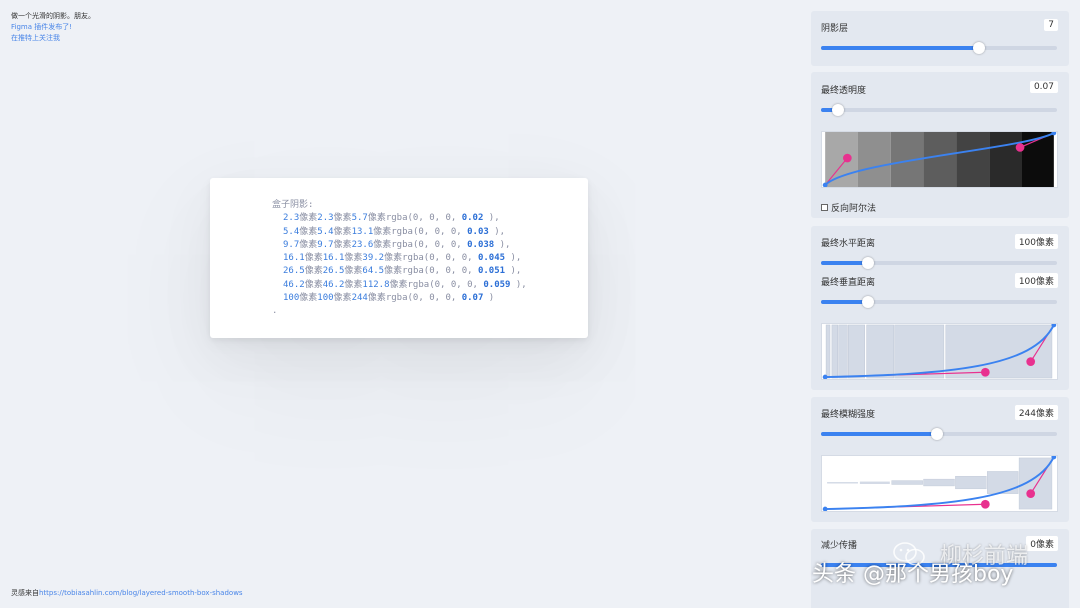 The image size is (1080, 608). What do you see at coordinates (491, 271) in the screenshot?
I see `code-token: 0.051` at bounding box center [491, 271].